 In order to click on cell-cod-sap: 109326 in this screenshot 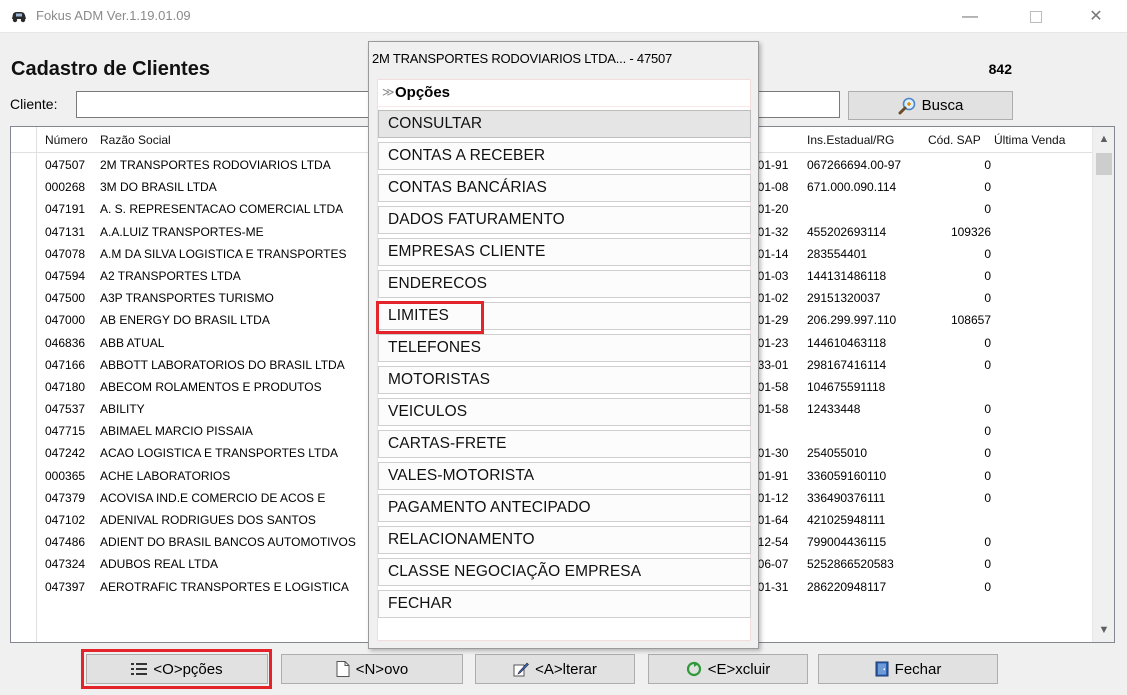, I will do `click(970, 231)`.